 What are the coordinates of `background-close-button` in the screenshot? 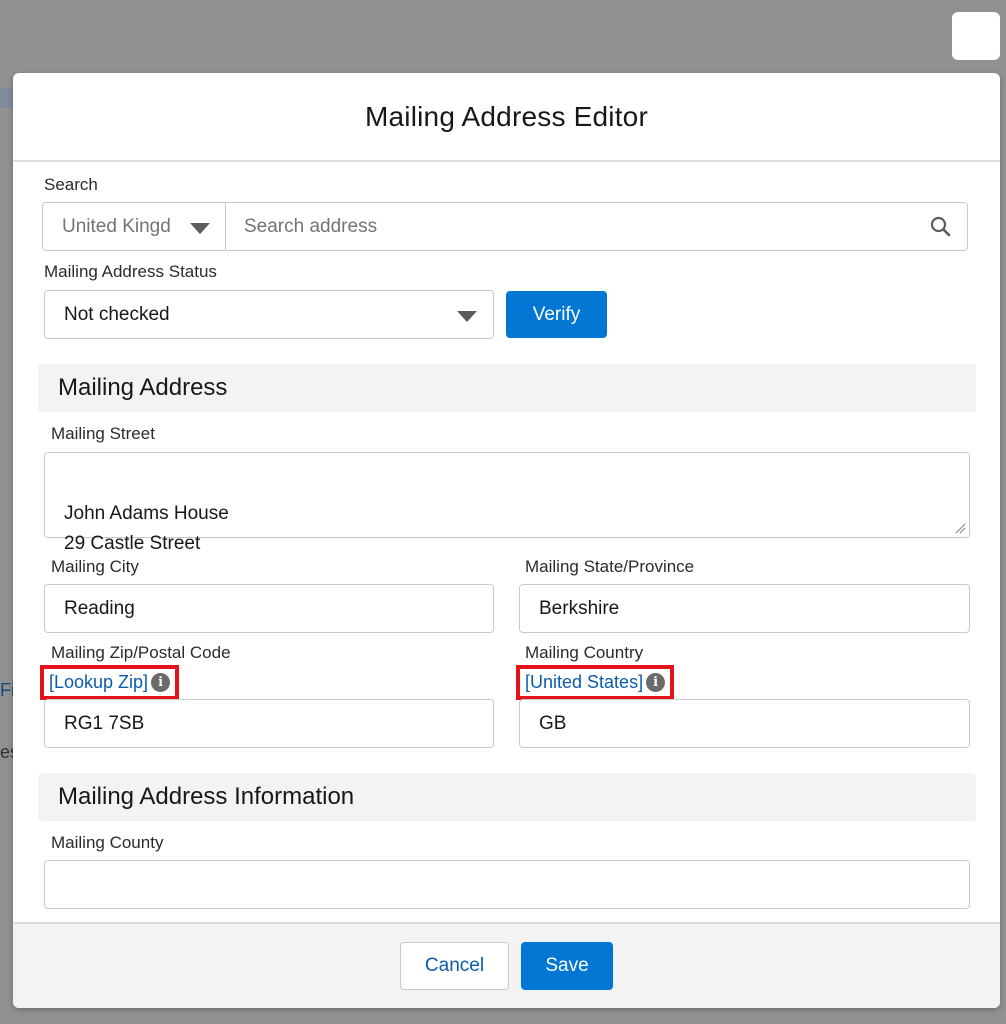 It's located at (976, 36).